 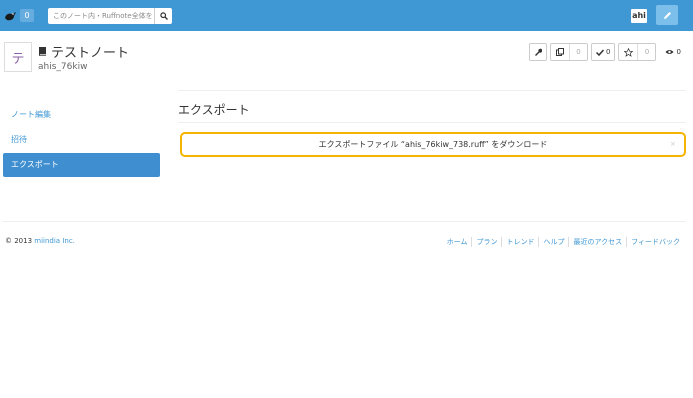 I want to click on section-divider, so click(x=432, y=122).